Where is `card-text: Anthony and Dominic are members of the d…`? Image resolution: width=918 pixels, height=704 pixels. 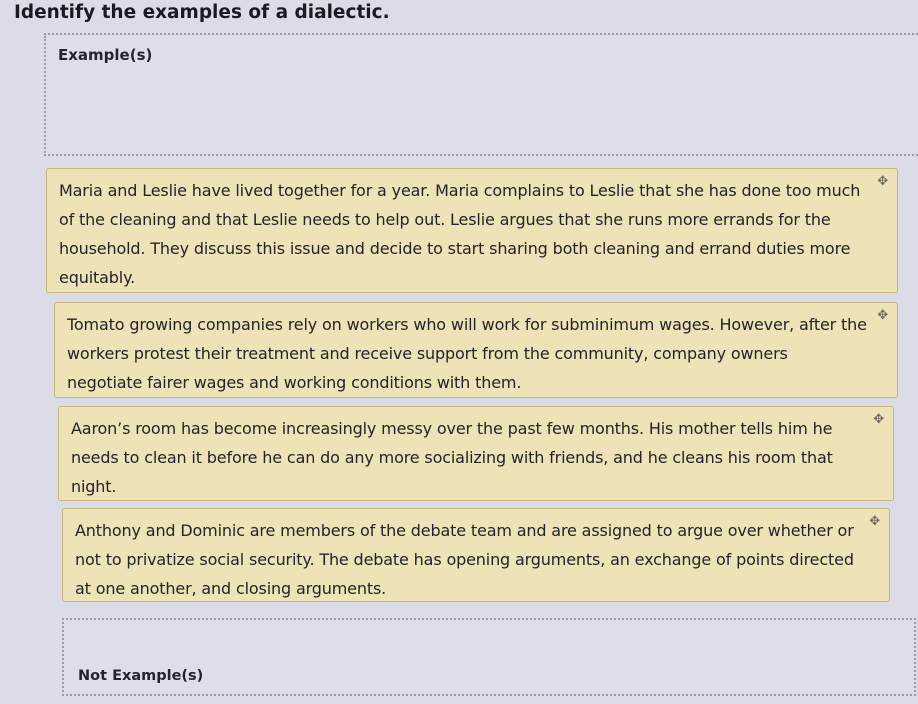 card-text: Anthony and Dominic are members of the d… is located at coordinates (464, 559).